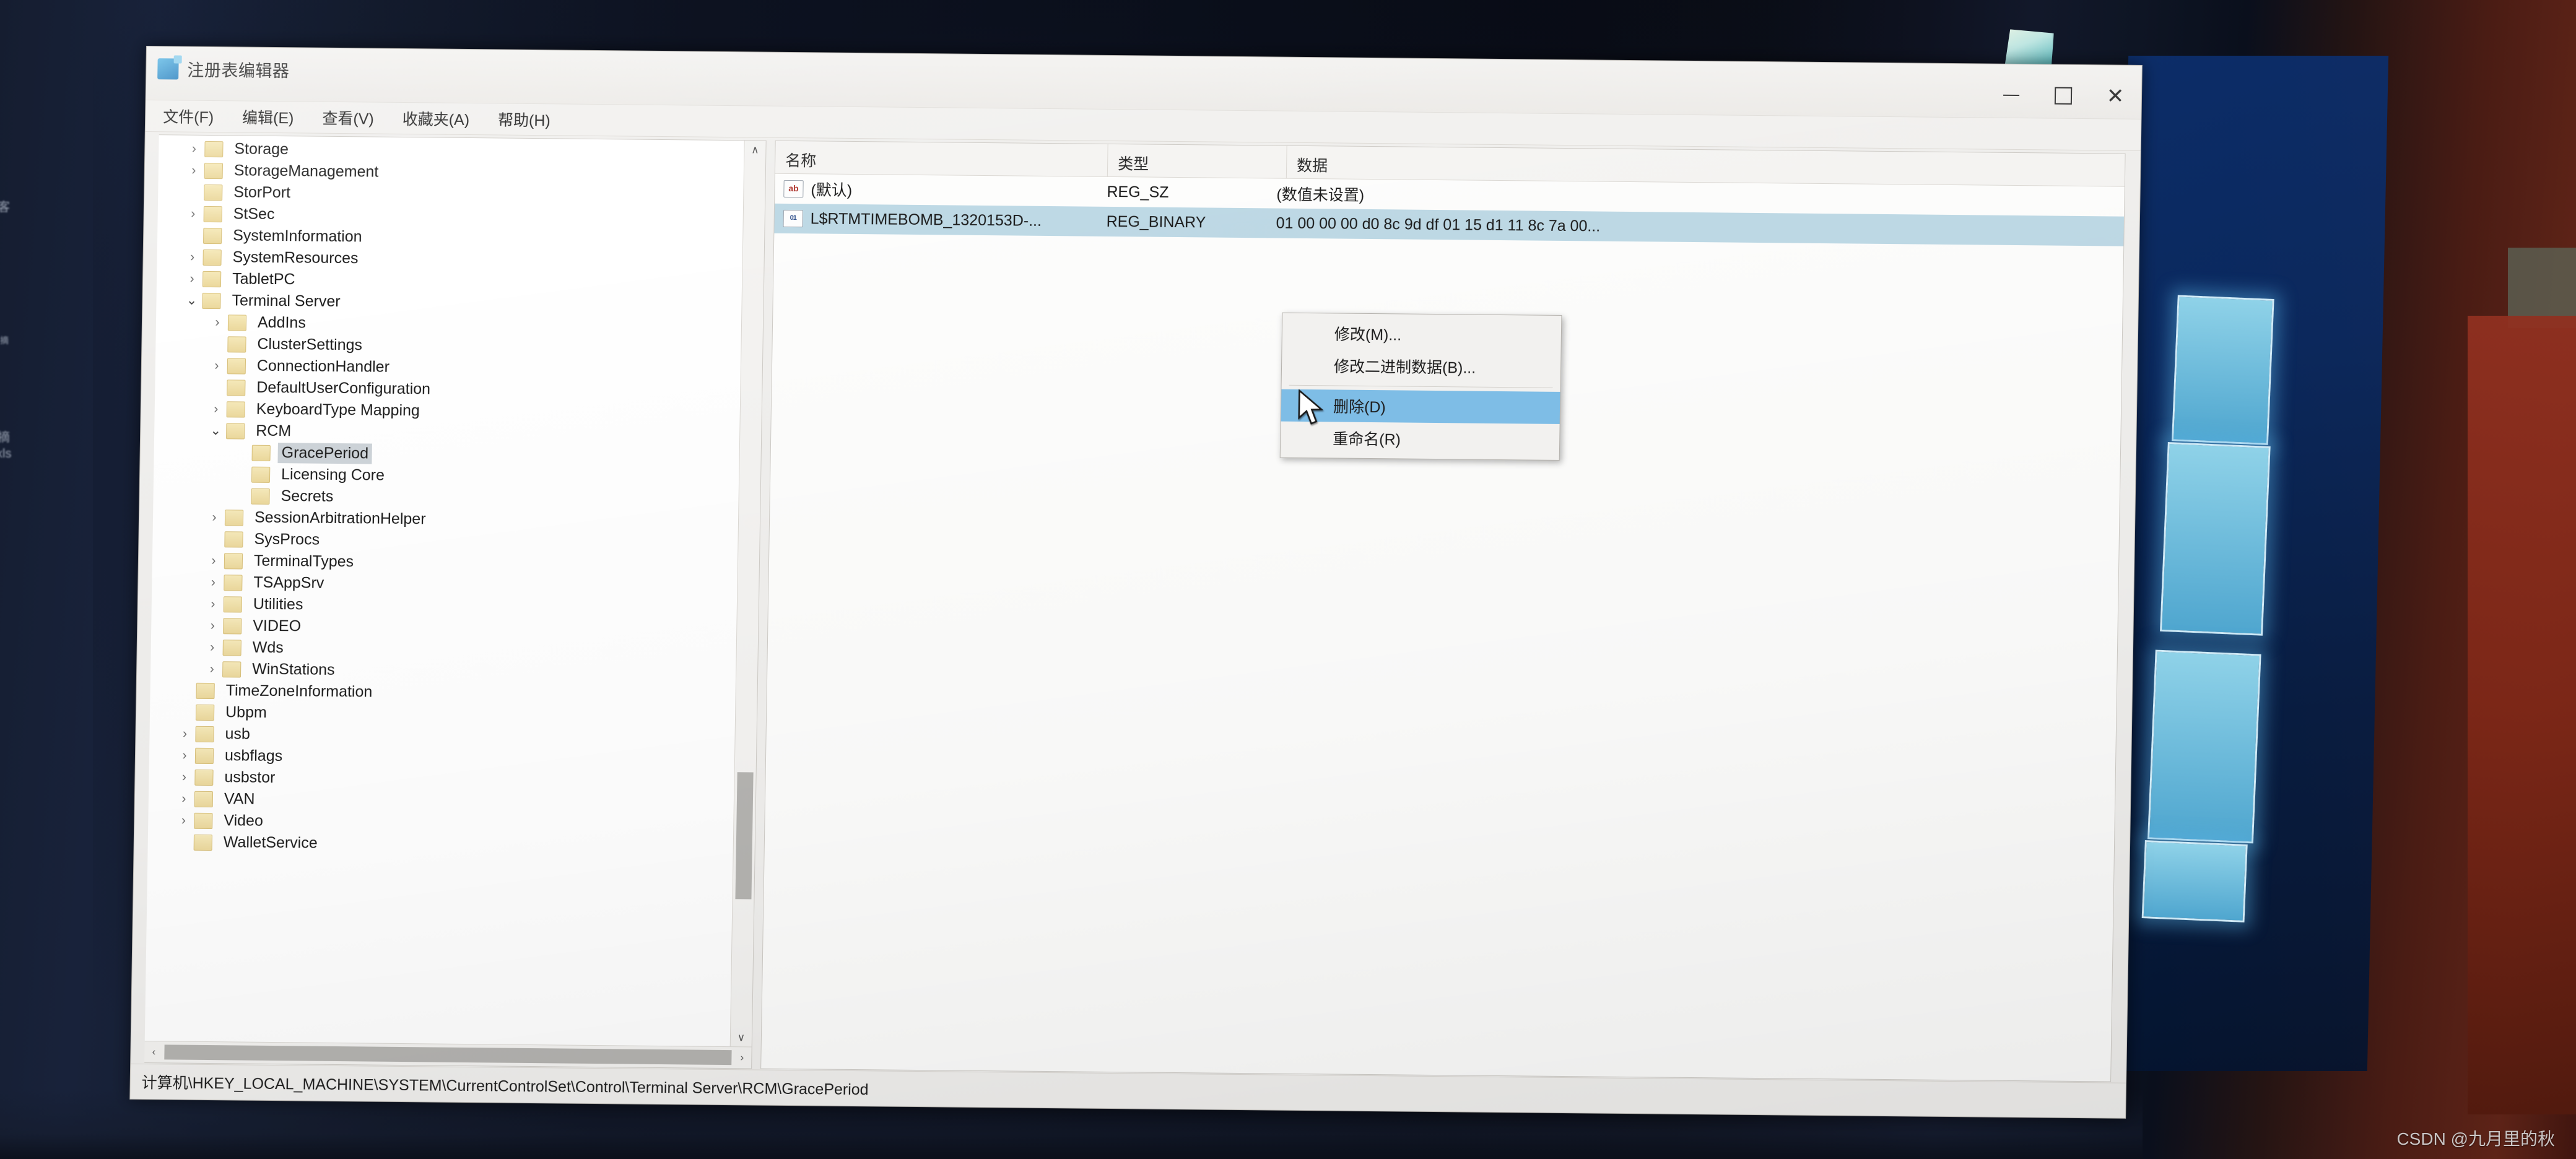 The image size is (2576, 1159). I want to click on menu-favorites: 收藏夹(A), so click(435, 118).